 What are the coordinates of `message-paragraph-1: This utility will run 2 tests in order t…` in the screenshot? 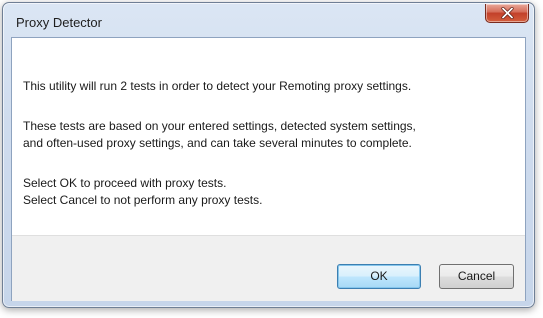 It's located at (217, 86).